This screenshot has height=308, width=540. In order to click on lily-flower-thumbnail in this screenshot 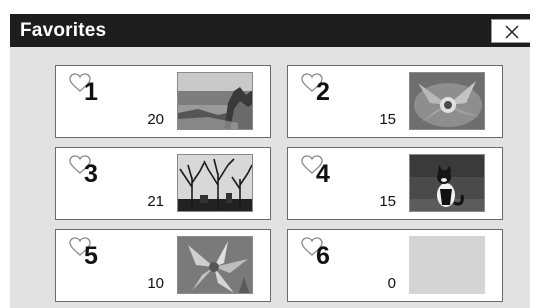, I will do `click(215, 265)`.